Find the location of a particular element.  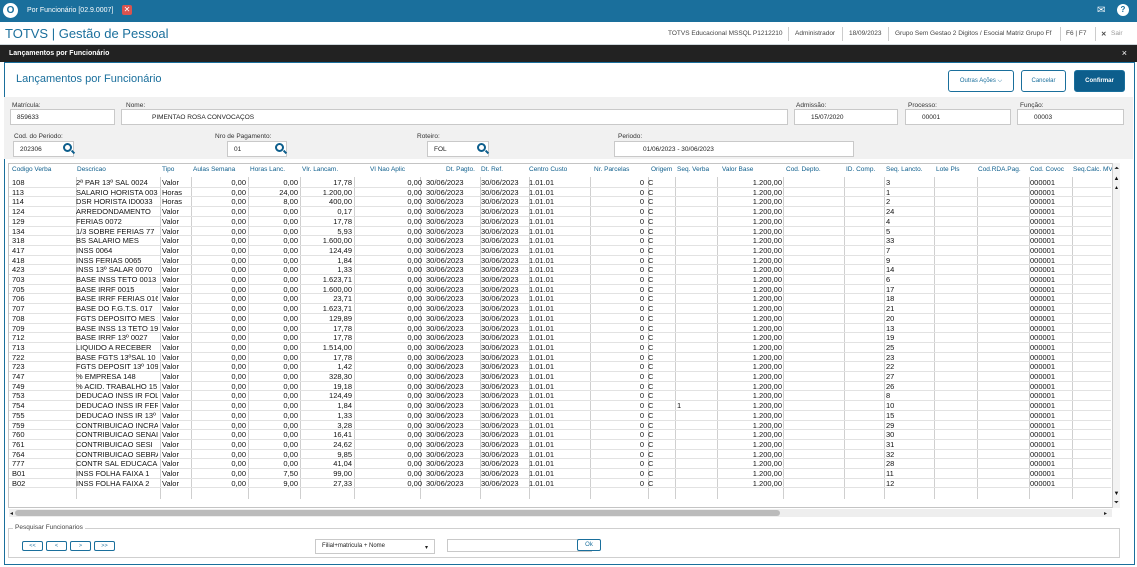

table-cell: 2 is located at coordinates (909, 201).